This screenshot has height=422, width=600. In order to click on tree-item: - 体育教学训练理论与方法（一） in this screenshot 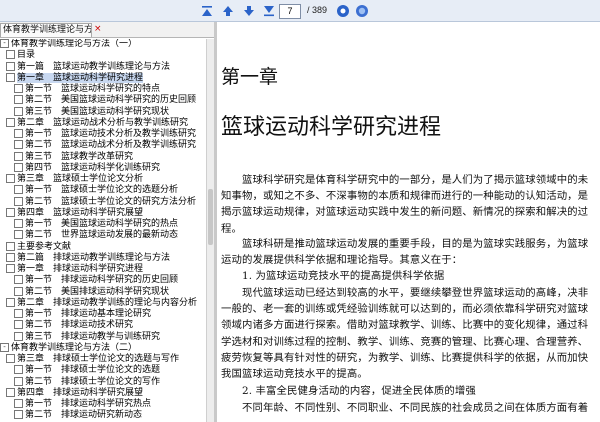, I will do `click(68, 44)`.